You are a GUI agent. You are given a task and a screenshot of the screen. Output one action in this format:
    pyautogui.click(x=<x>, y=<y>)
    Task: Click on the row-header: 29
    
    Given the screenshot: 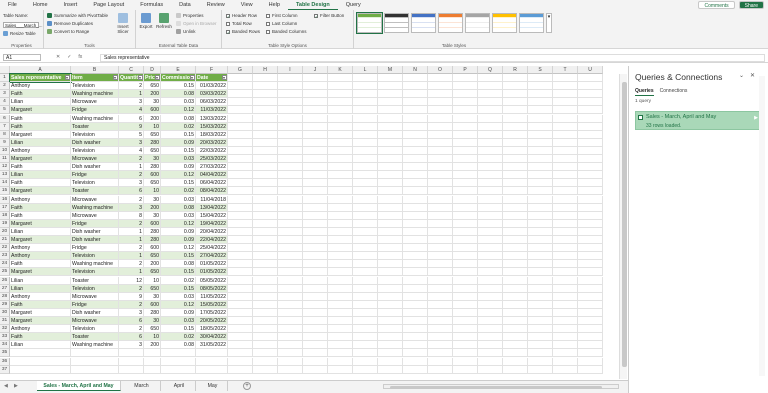 What is the action you would take?
    pyautogui.click(x=5, y=304)
    